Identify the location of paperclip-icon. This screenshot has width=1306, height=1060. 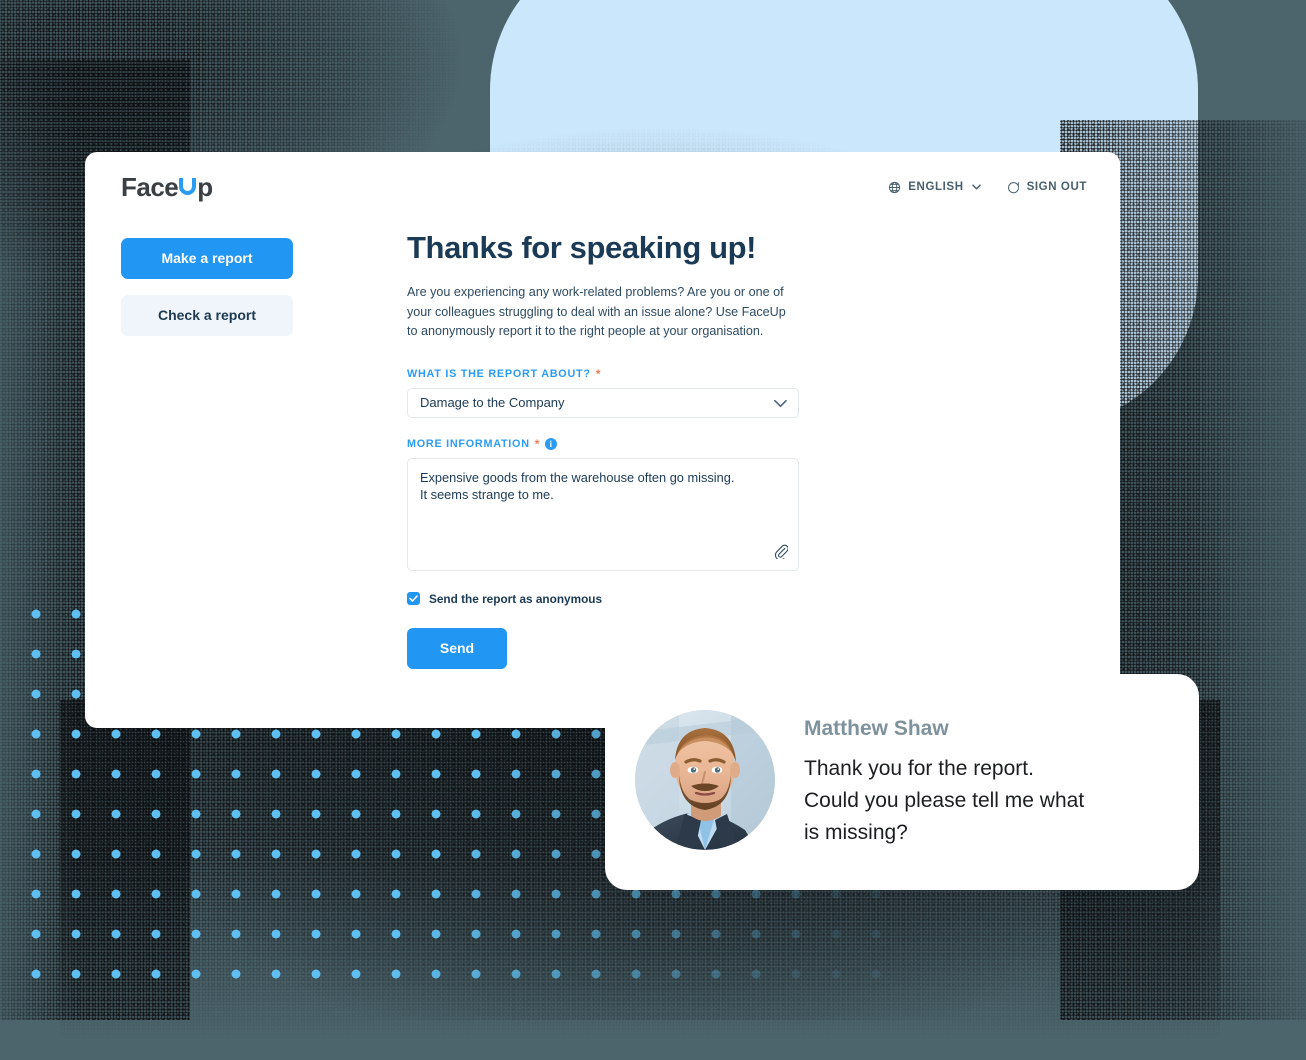
(781, 553).